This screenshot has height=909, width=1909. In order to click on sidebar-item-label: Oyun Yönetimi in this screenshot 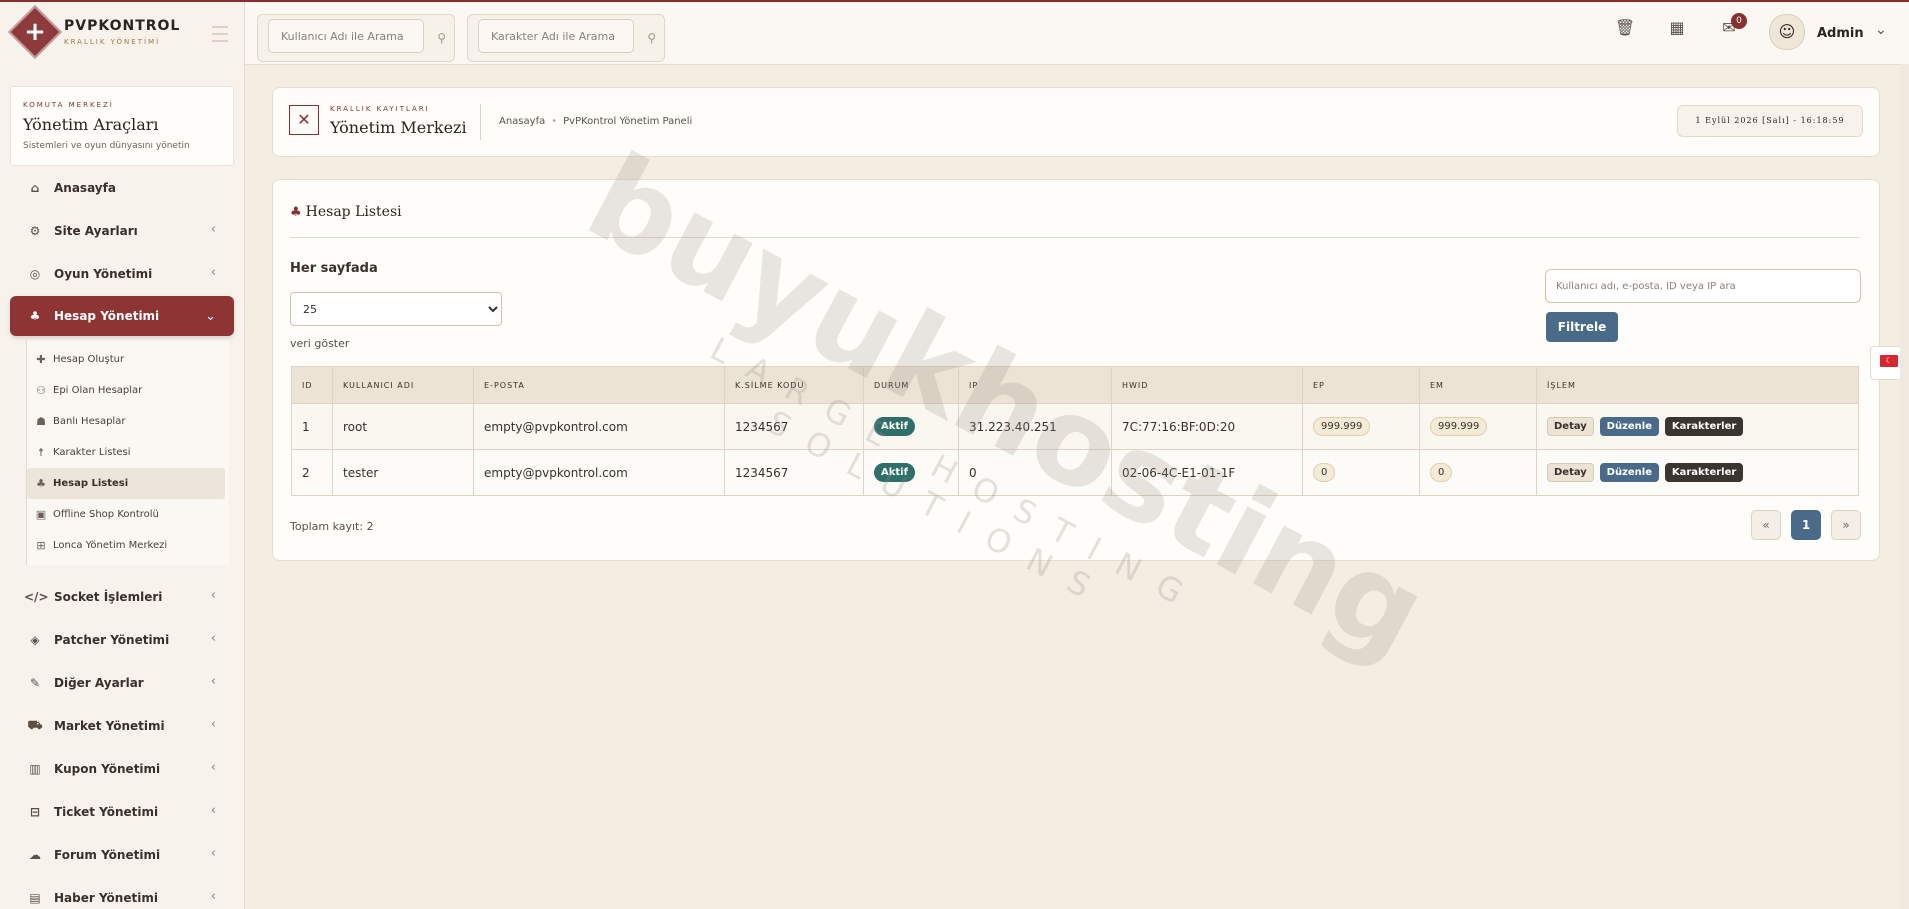, I will do `click(103, 273)`.